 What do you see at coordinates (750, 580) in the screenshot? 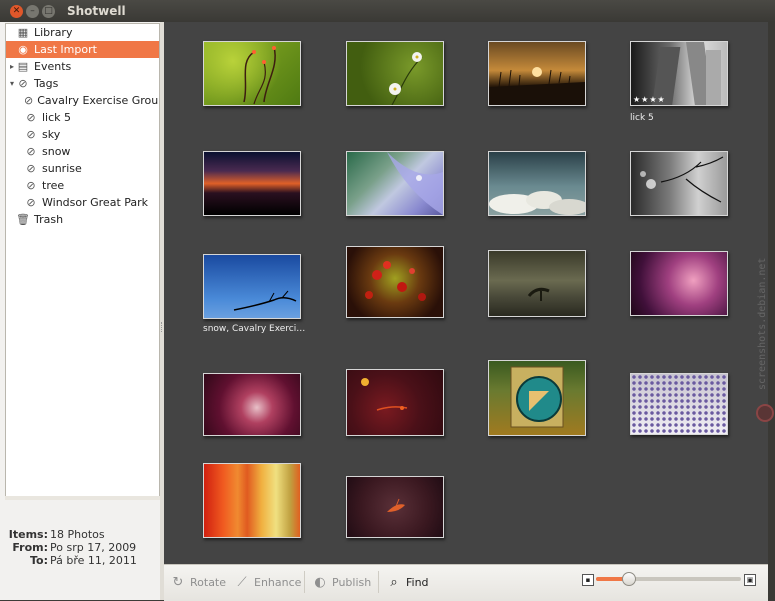
I see `zoom-in-icon: ▣` at bounding box center [750, 580].